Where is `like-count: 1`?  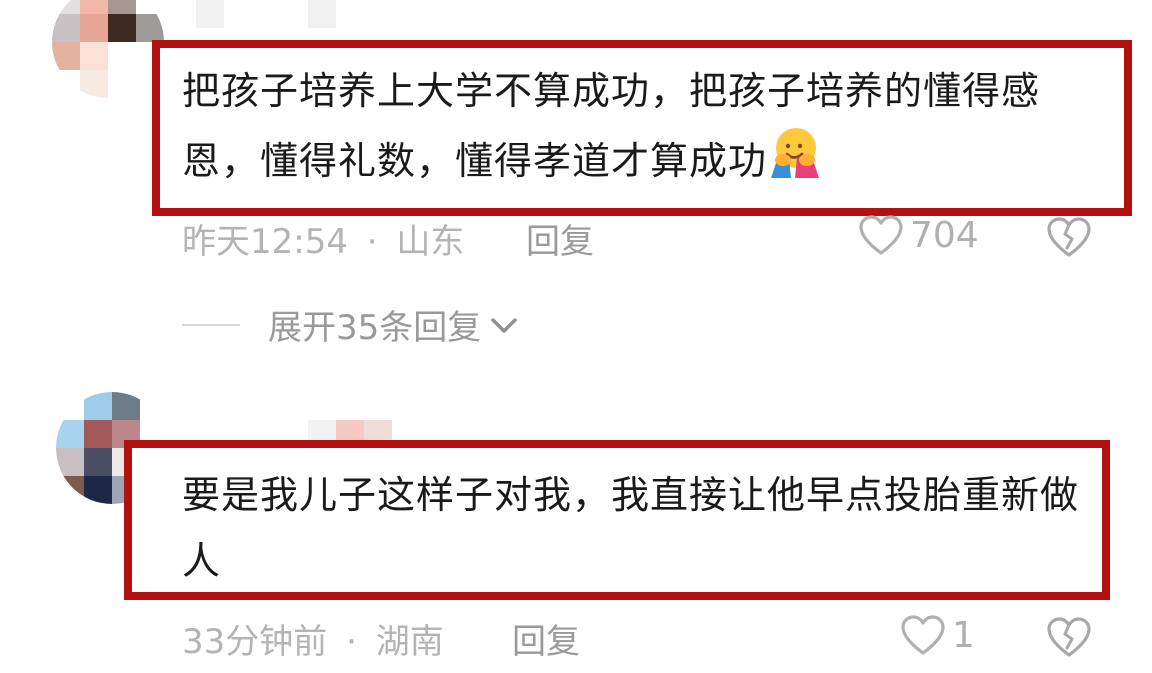
like-count: 1 is located at coordinates (963, 635).